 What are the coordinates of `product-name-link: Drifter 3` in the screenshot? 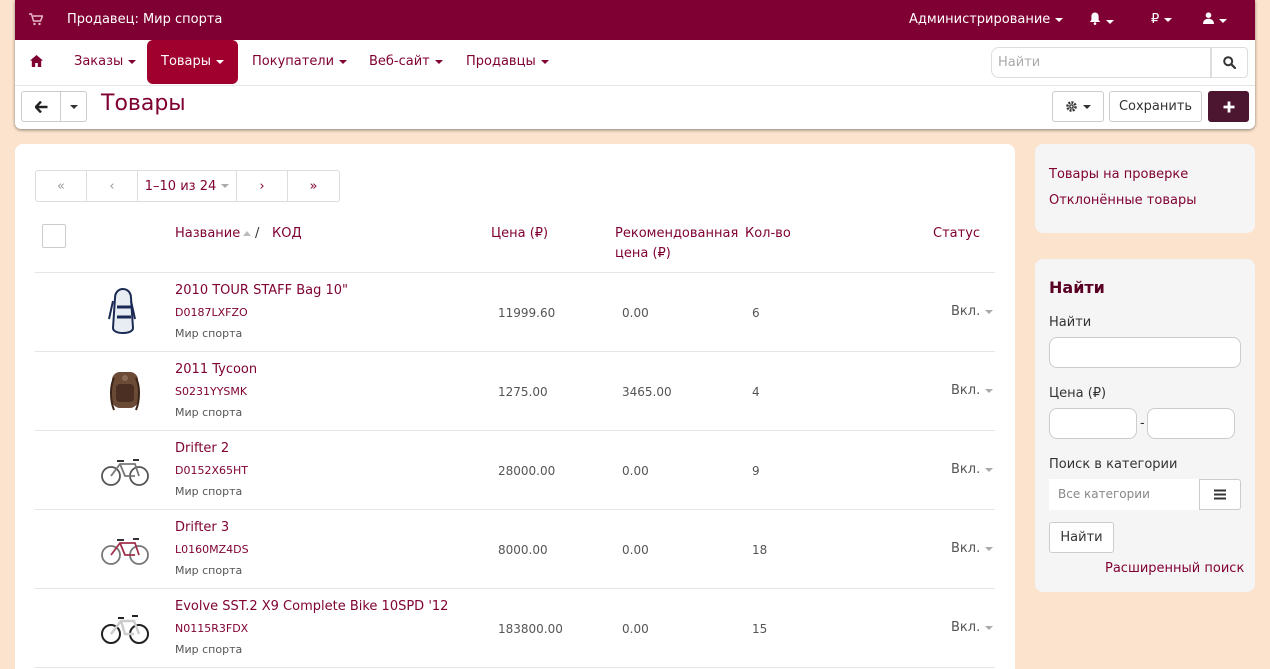 It's located at (202, 527).